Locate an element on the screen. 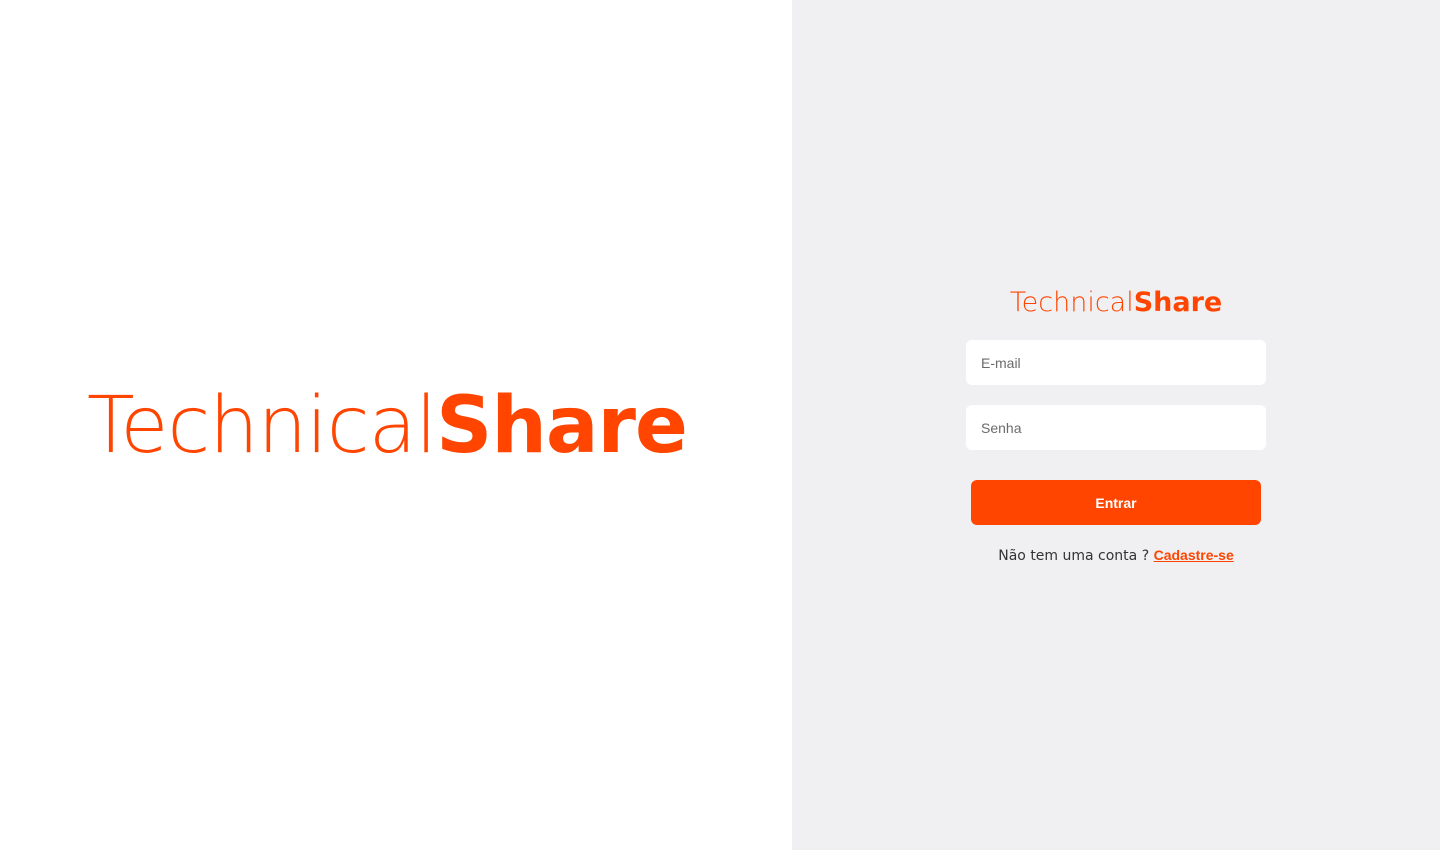 The width and height of the screenshot is (1440, 850). signup-prompt: Não tem uma conta ? is located at coordinates (1074, 556).